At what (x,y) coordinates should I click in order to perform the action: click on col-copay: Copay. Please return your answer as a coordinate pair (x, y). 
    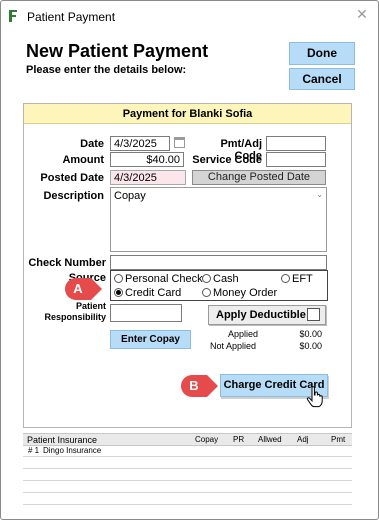
    Looking at the image, I should click on (207, 439).